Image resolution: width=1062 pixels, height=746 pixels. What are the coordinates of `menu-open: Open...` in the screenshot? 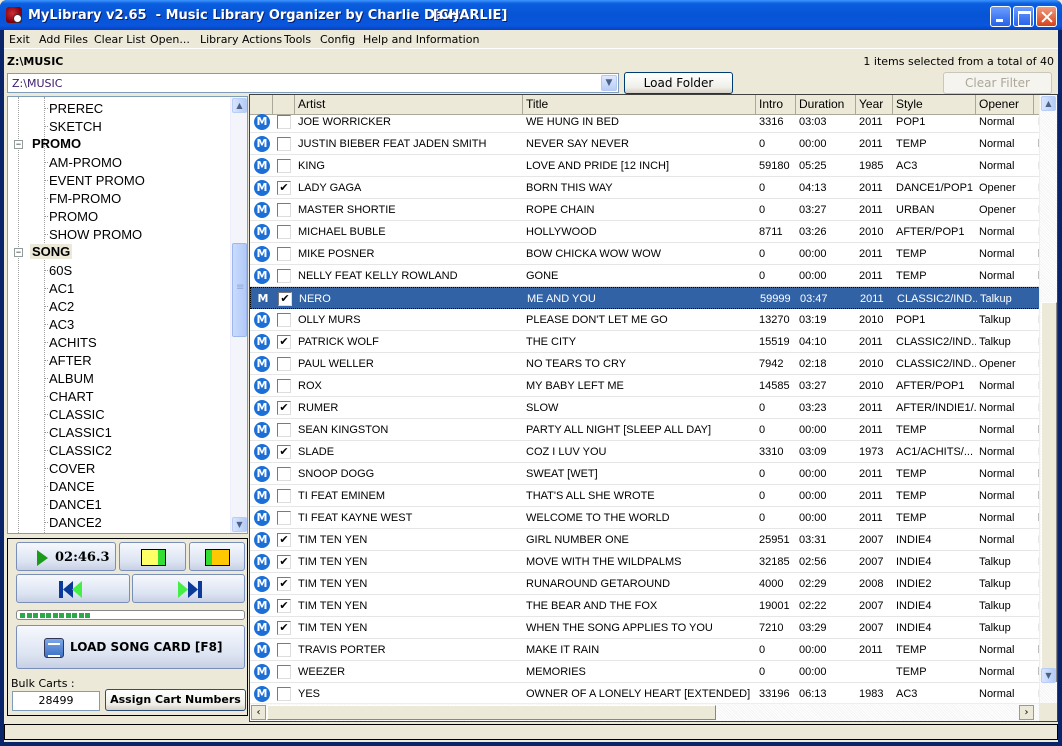 It's located at (170, 39).